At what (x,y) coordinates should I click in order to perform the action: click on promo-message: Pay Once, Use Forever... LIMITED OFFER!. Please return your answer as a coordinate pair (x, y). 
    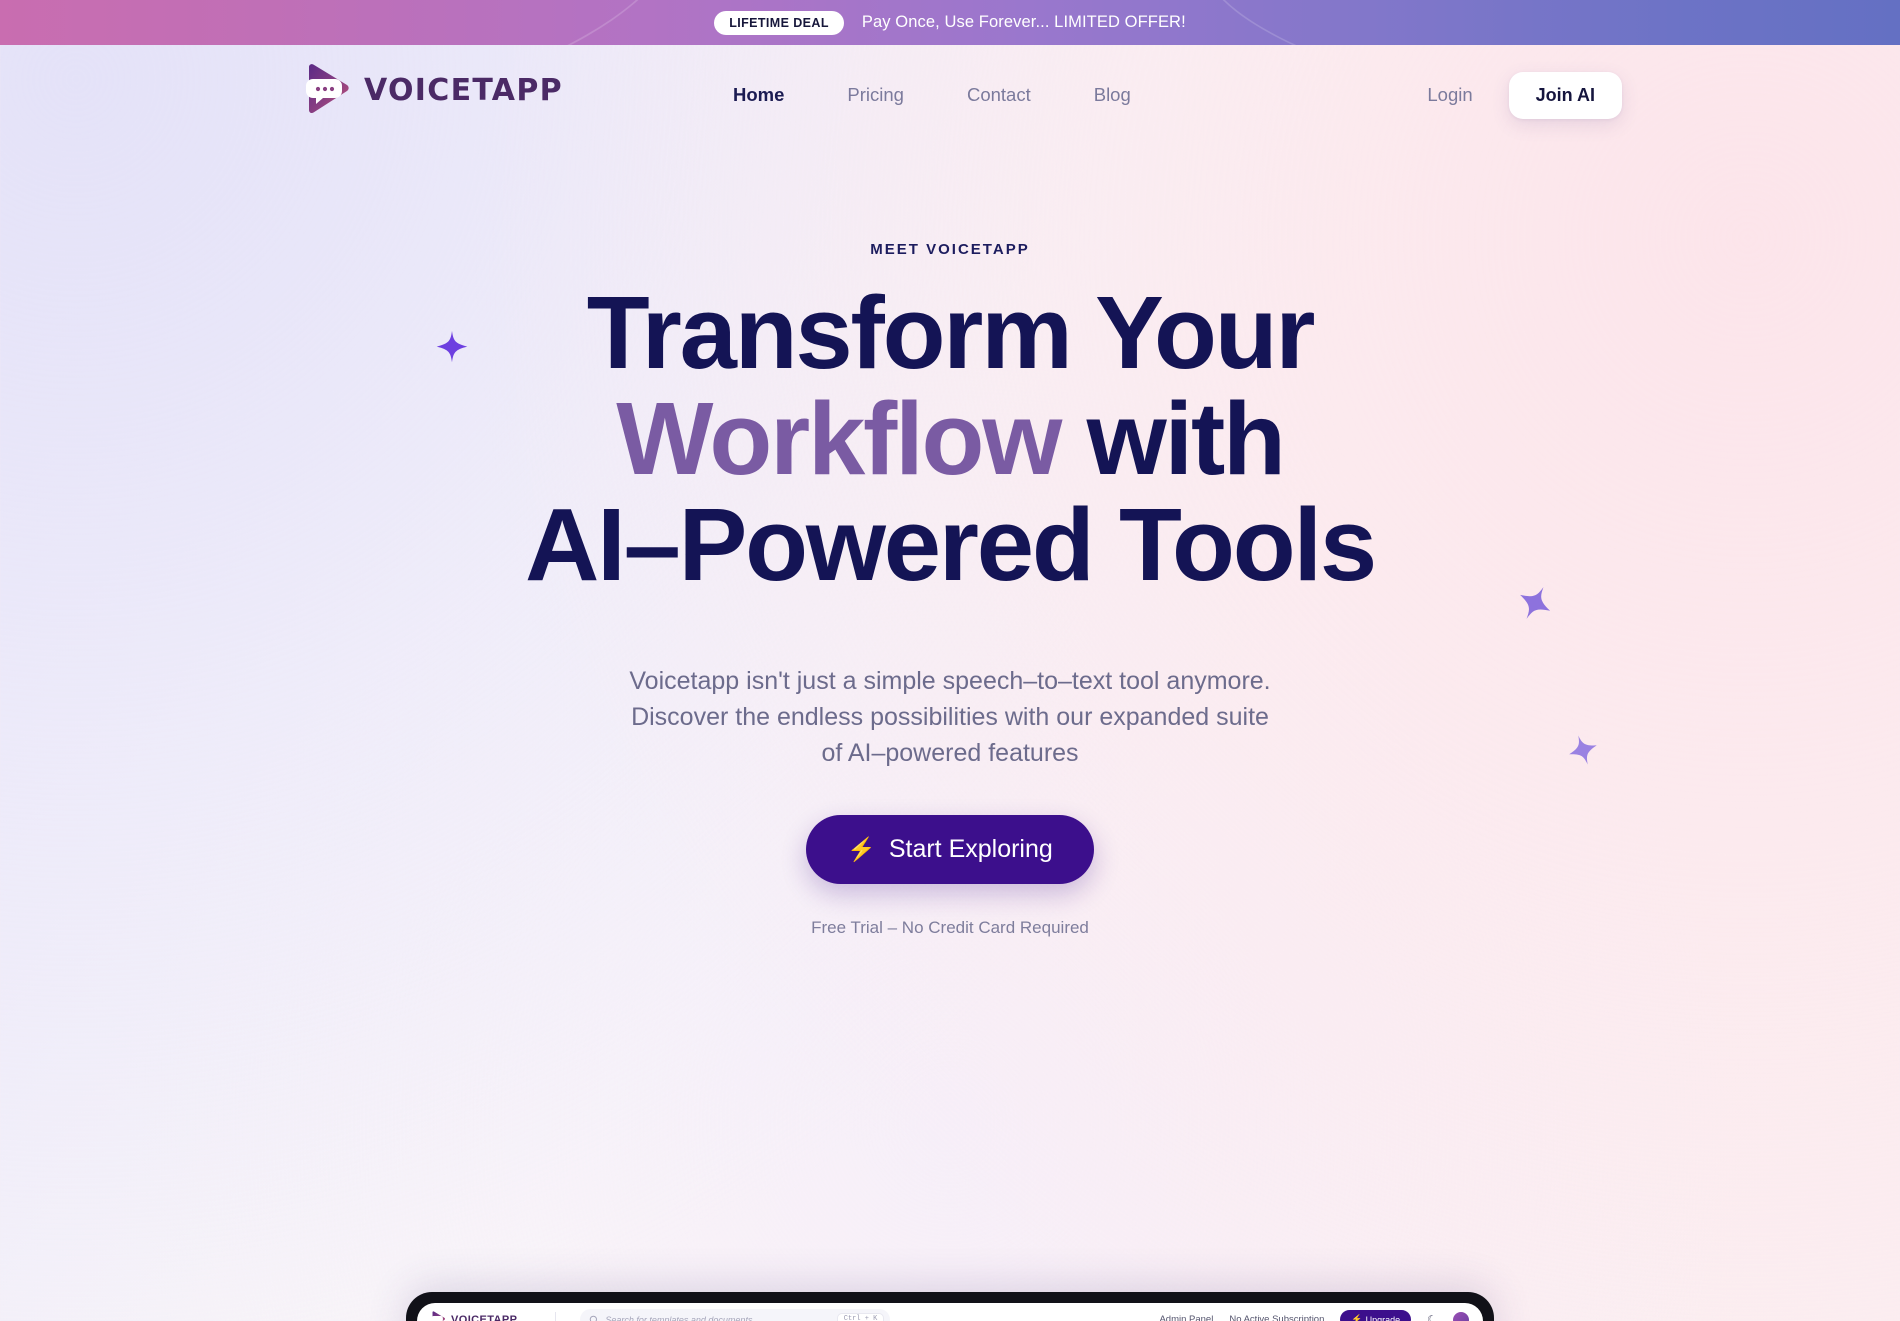
    Looking at the image, I should click on (1023, 22).